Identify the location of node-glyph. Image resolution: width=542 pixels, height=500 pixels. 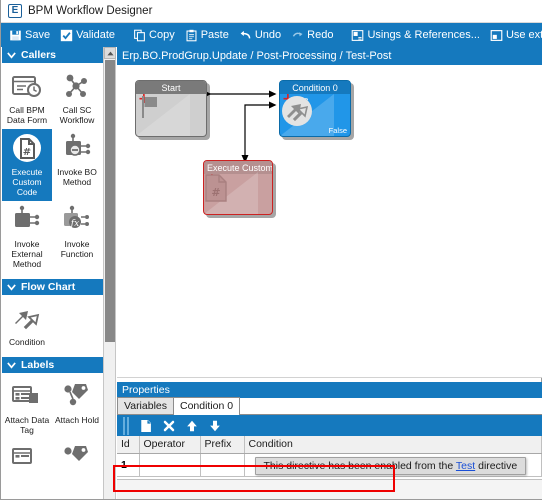
(315, 115).